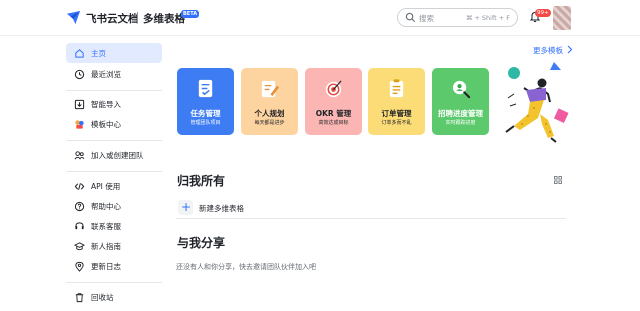  Describe the element at coordinates (79, 104) in the screenshot. I see `import-icon` at that location.